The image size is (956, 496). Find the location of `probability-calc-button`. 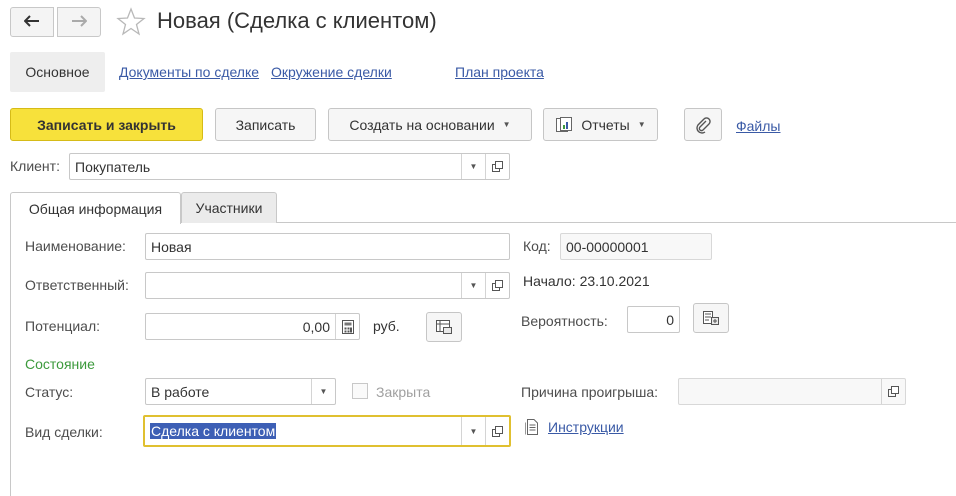

probability-calc-button is located at coordinates (711, 318).